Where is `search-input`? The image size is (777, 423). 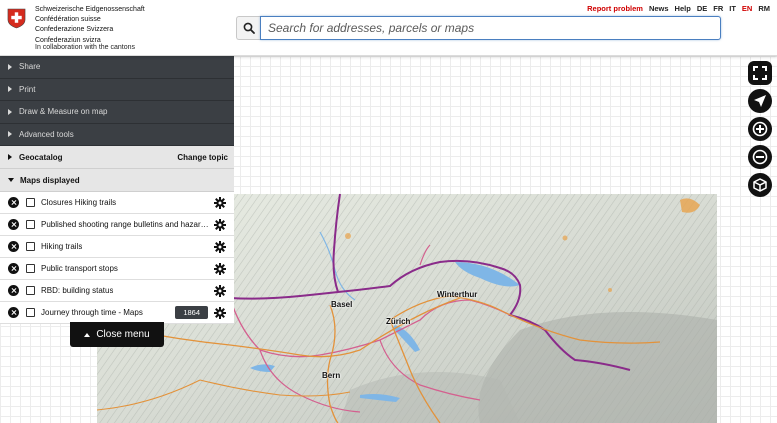 search-input is located at coordinates (490, 28).